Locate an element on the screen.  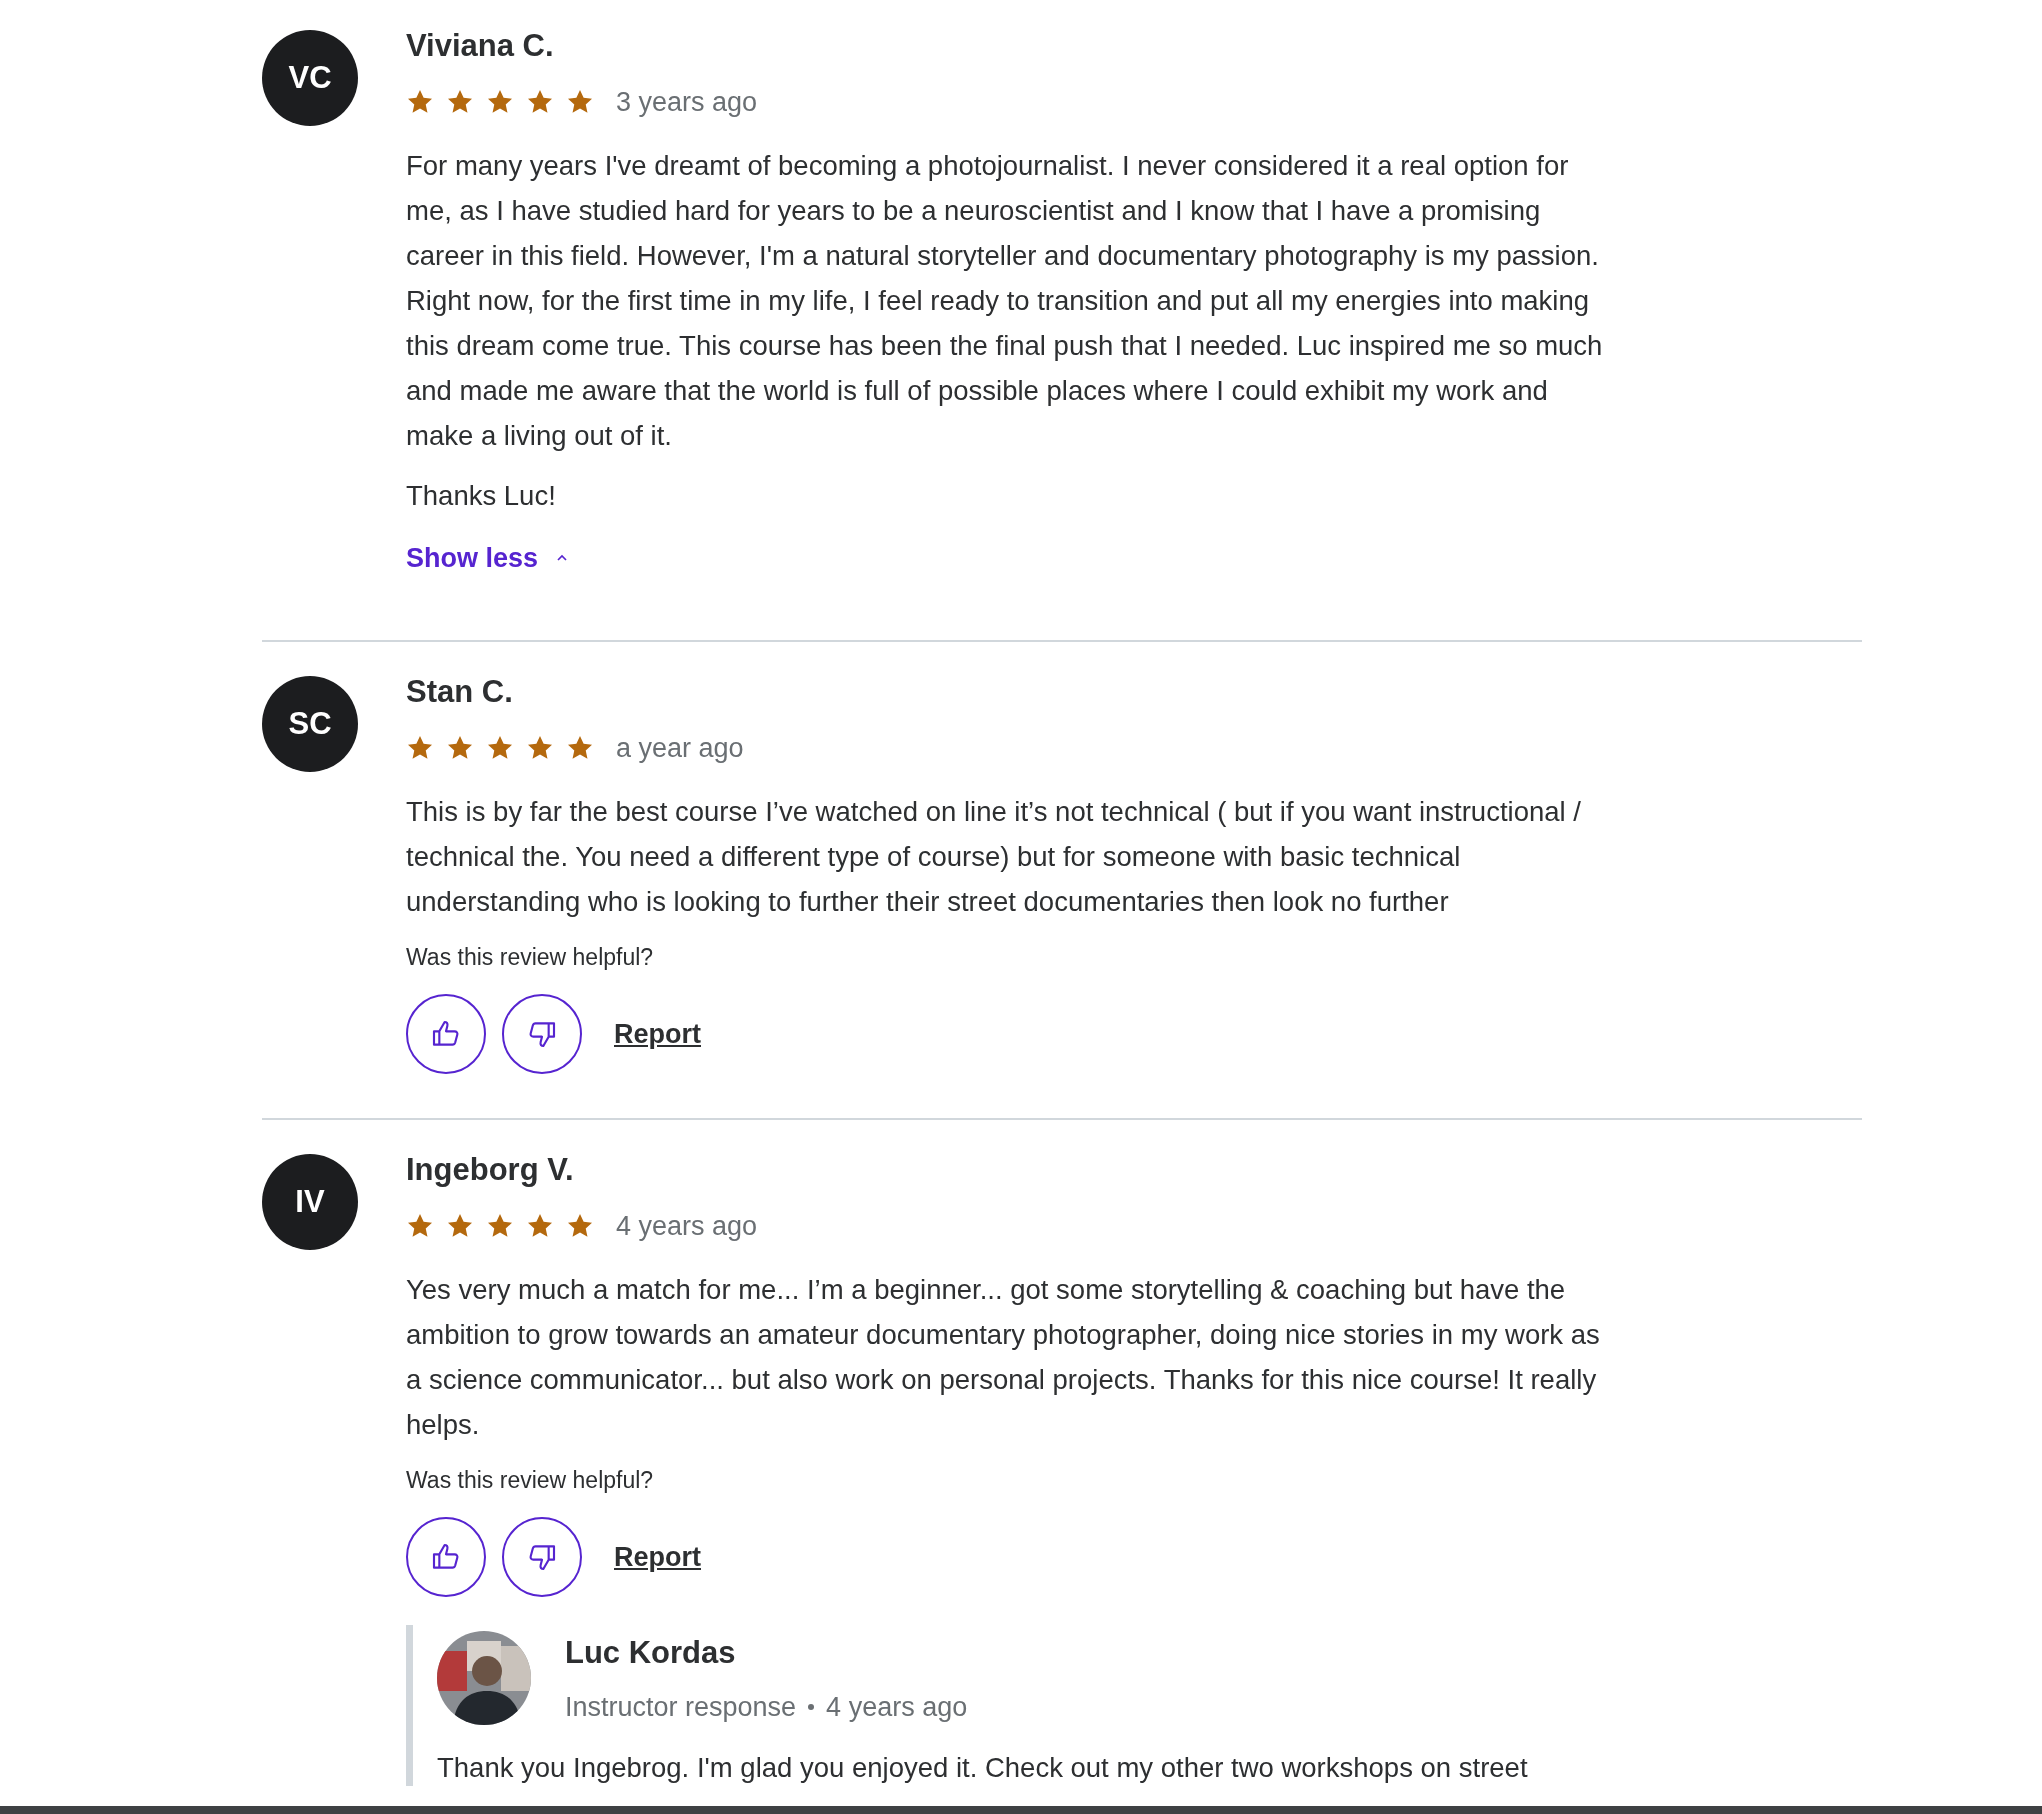
review-text: This is by far the best course I’ve watched on line it’s not technical ( but if you want instructional / technical the. You need a different type of course) but for someone with basic technical understanding who is looking to further their street documentaries then look no further is located at coordinates (994, 856).